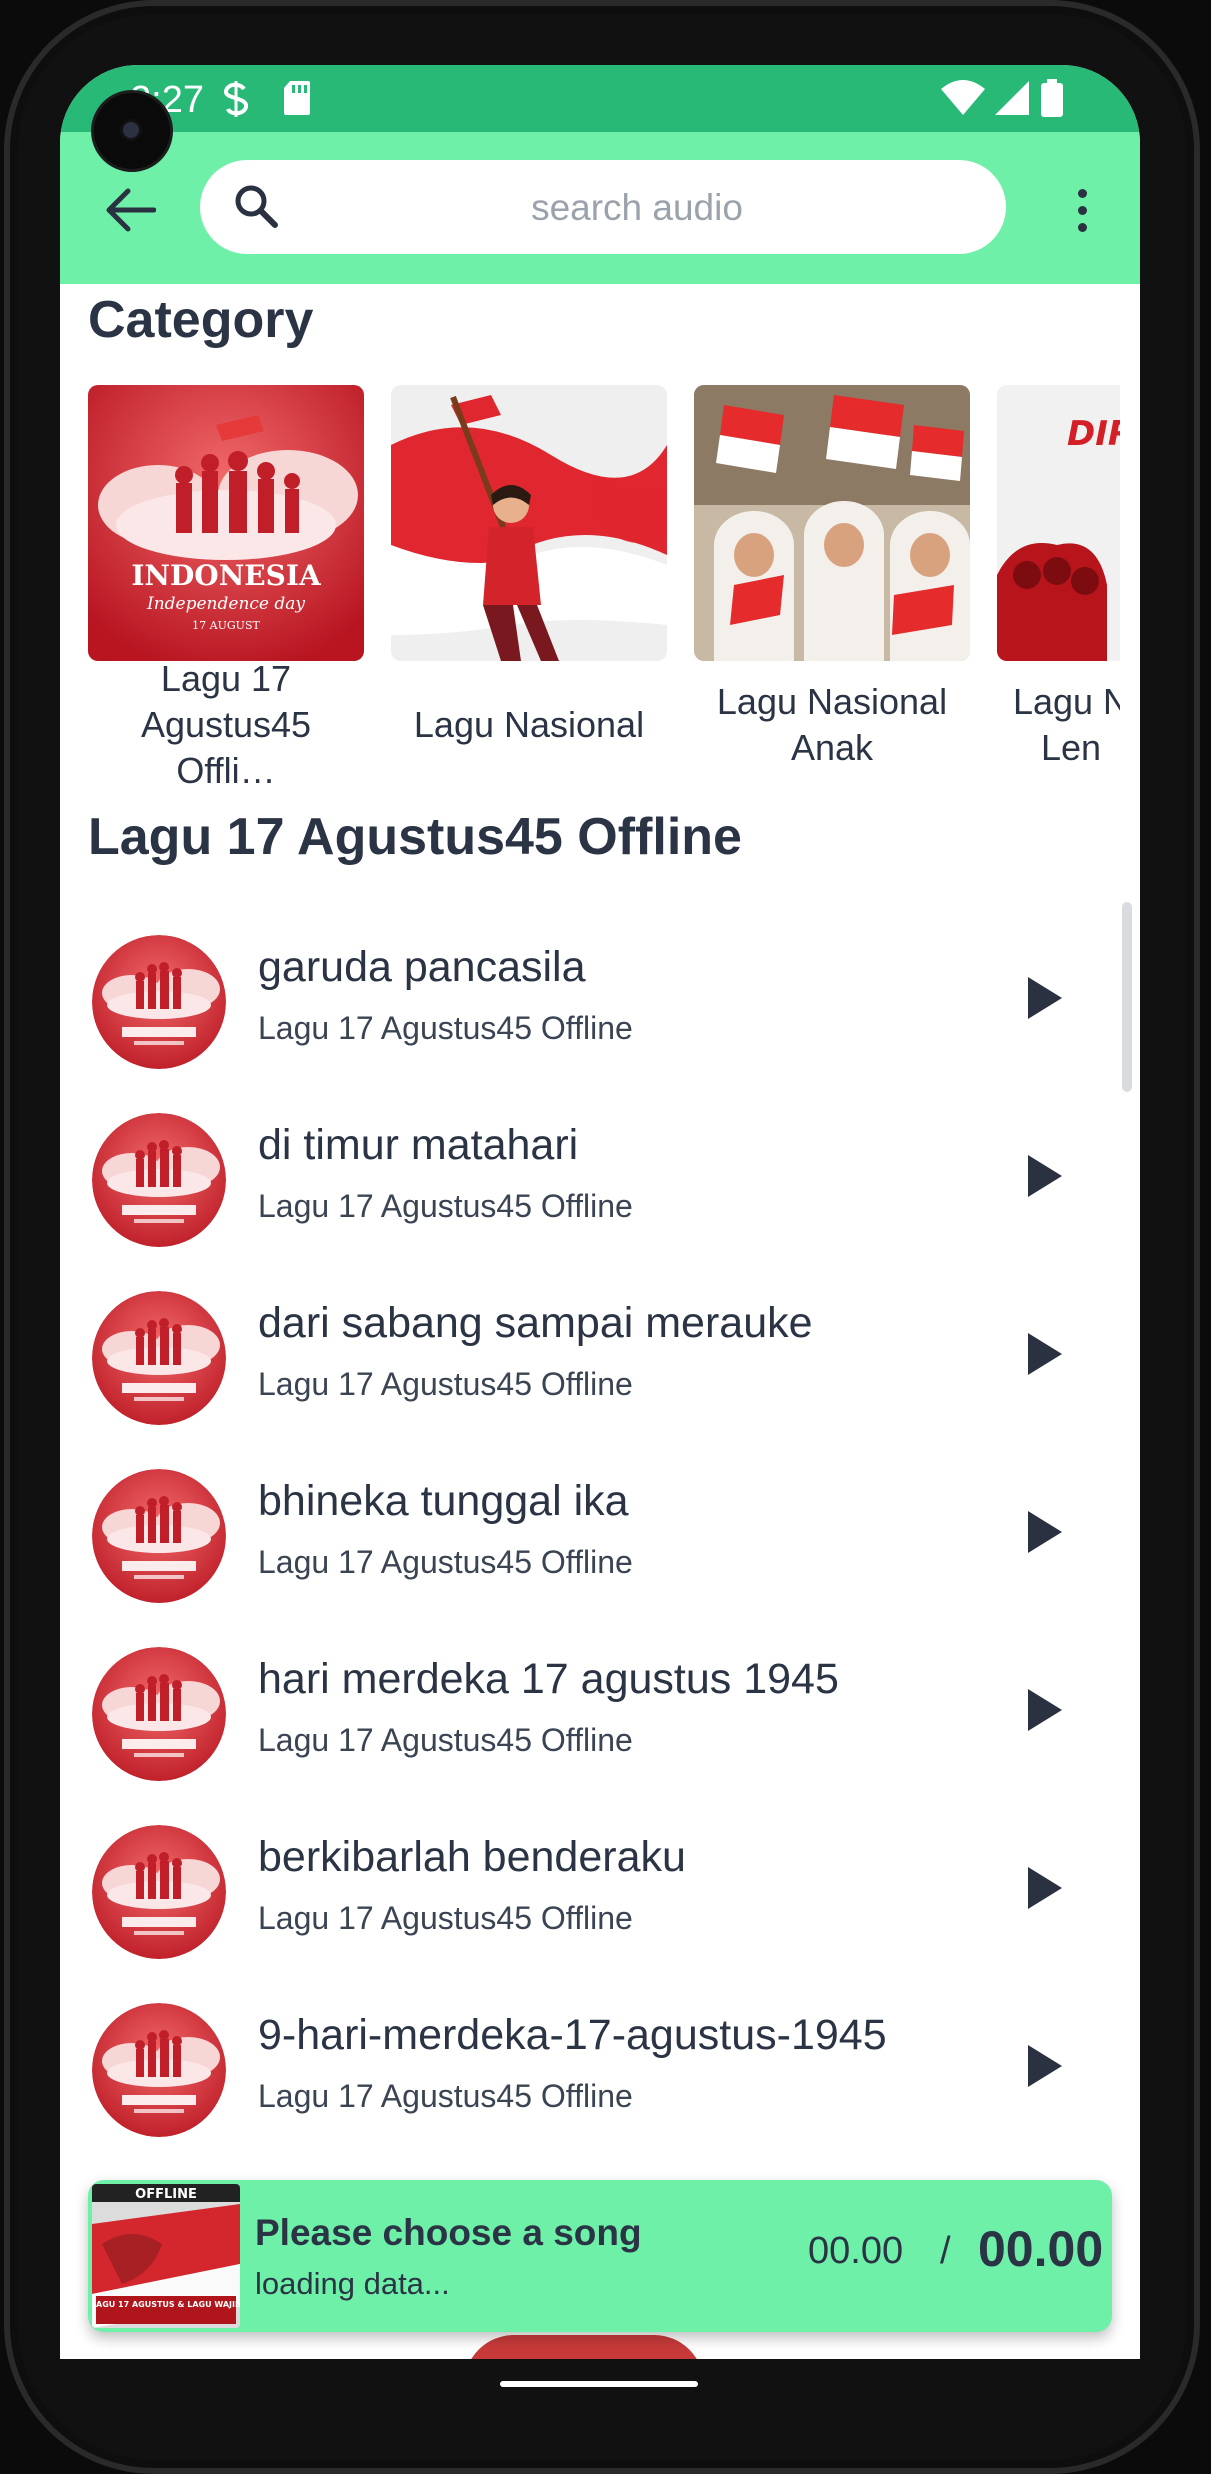 The image size is (1211, 2474). I want to click on search-box, so click(603, 208).